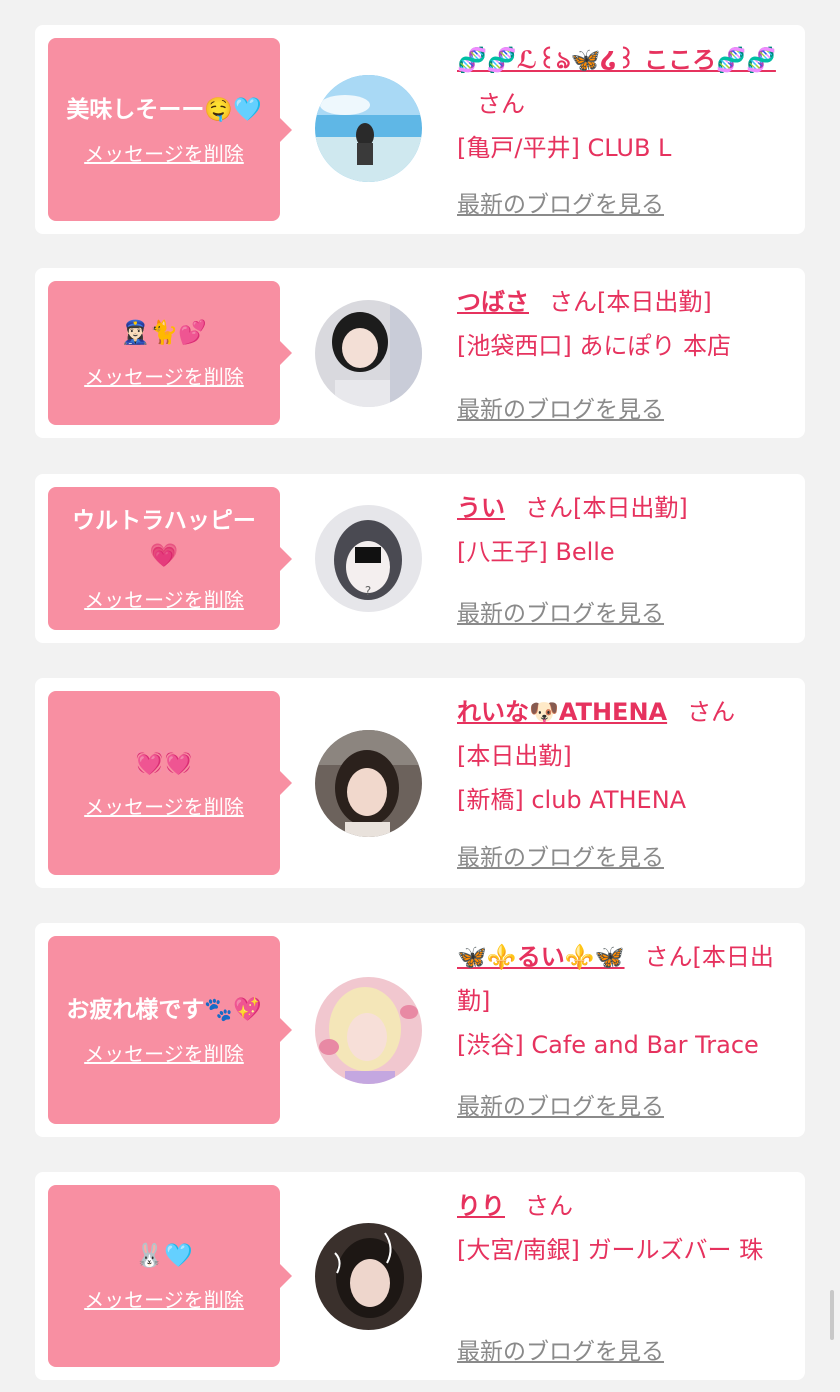 Image resolution: width=840 pixels, height=1392 pixels. I want to click on cast-info: 🦋⚜️るい⚜️🦋 さん[本日出勤] [渋谷] Cafe and Bar Trace, so click(624, 1001).